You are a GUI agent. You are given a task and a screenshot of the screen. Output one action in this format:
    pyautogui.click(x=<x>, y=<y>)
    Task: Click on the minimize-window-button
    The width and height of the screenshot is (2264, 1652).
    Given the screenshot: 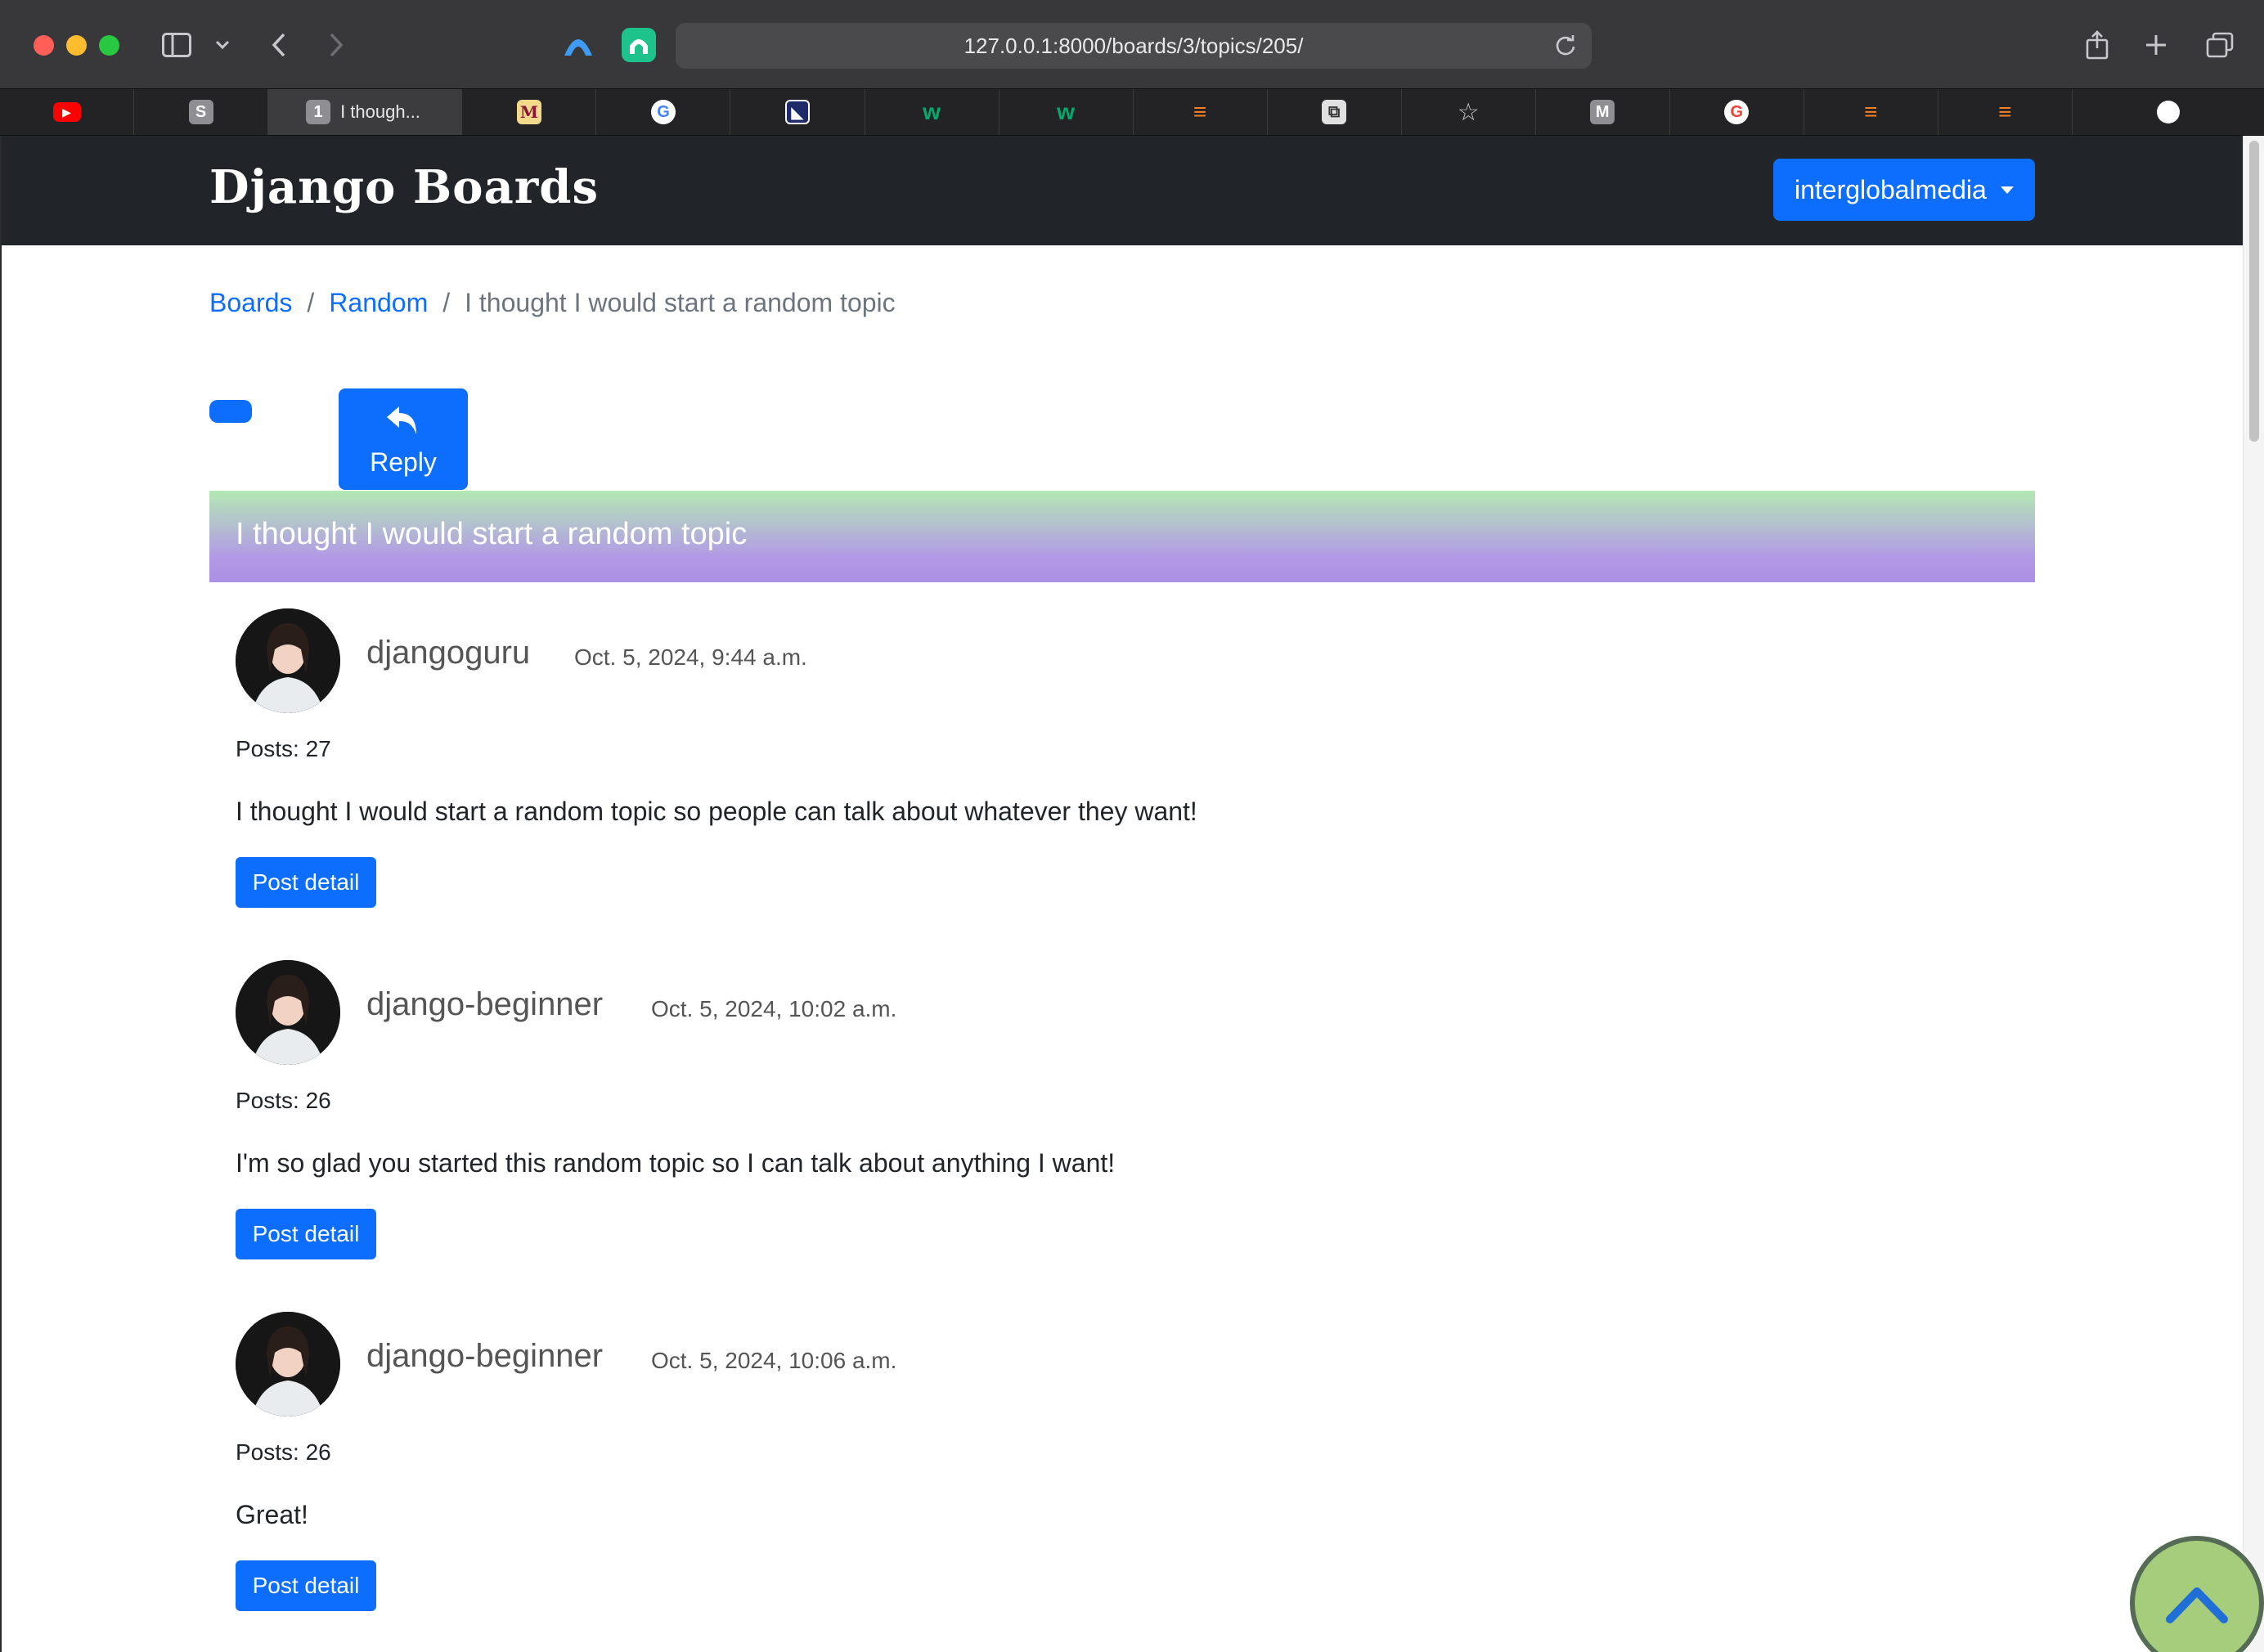 What is the action you would take?
    pyautogui.click(x=76, y=45)
    